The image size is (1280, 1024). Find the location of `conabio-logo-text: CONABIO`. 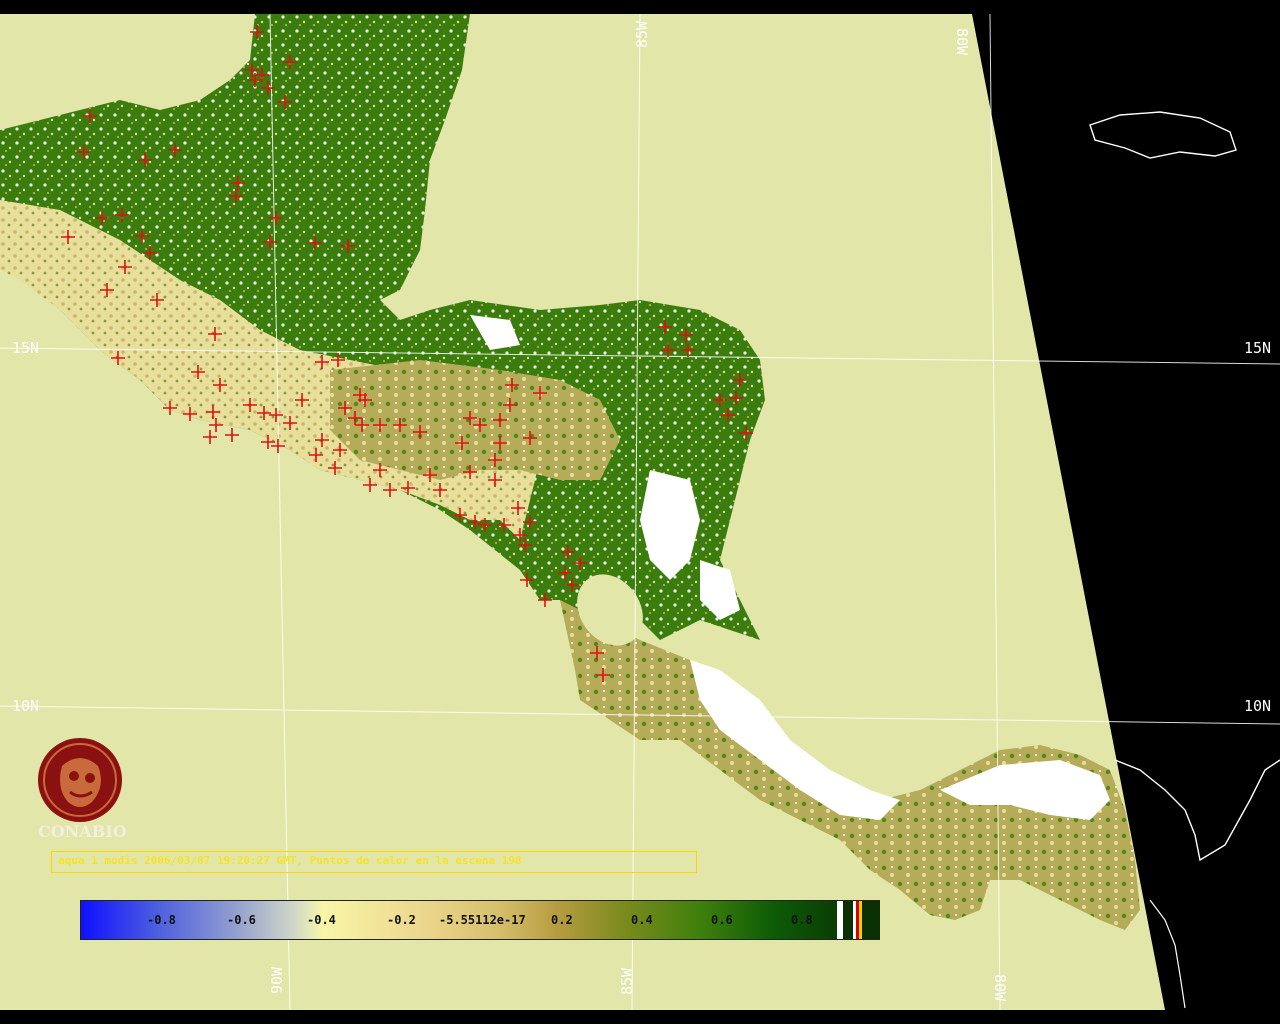

conabio-logo-text: CONABIO is located at coordinates (82, 831).